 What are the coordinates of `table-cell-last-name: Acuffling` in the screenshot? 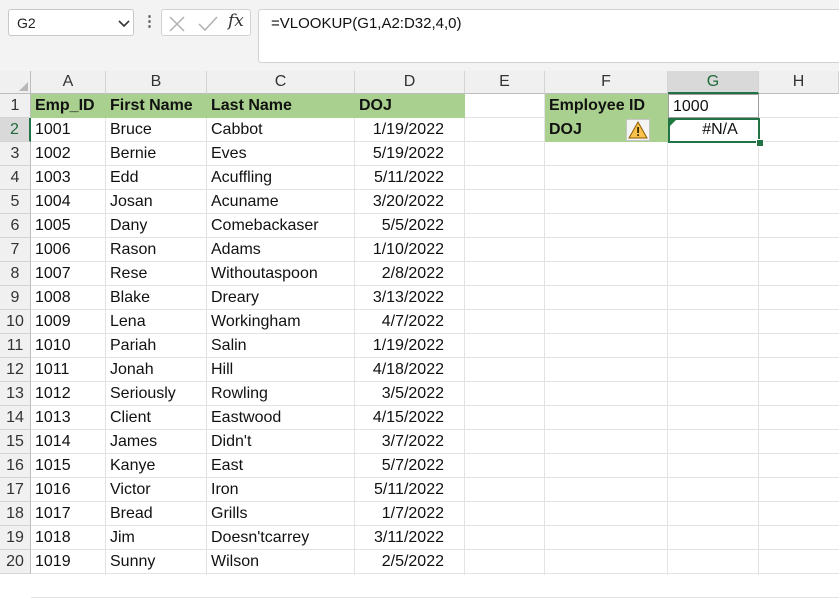 It's located at (281, 178).